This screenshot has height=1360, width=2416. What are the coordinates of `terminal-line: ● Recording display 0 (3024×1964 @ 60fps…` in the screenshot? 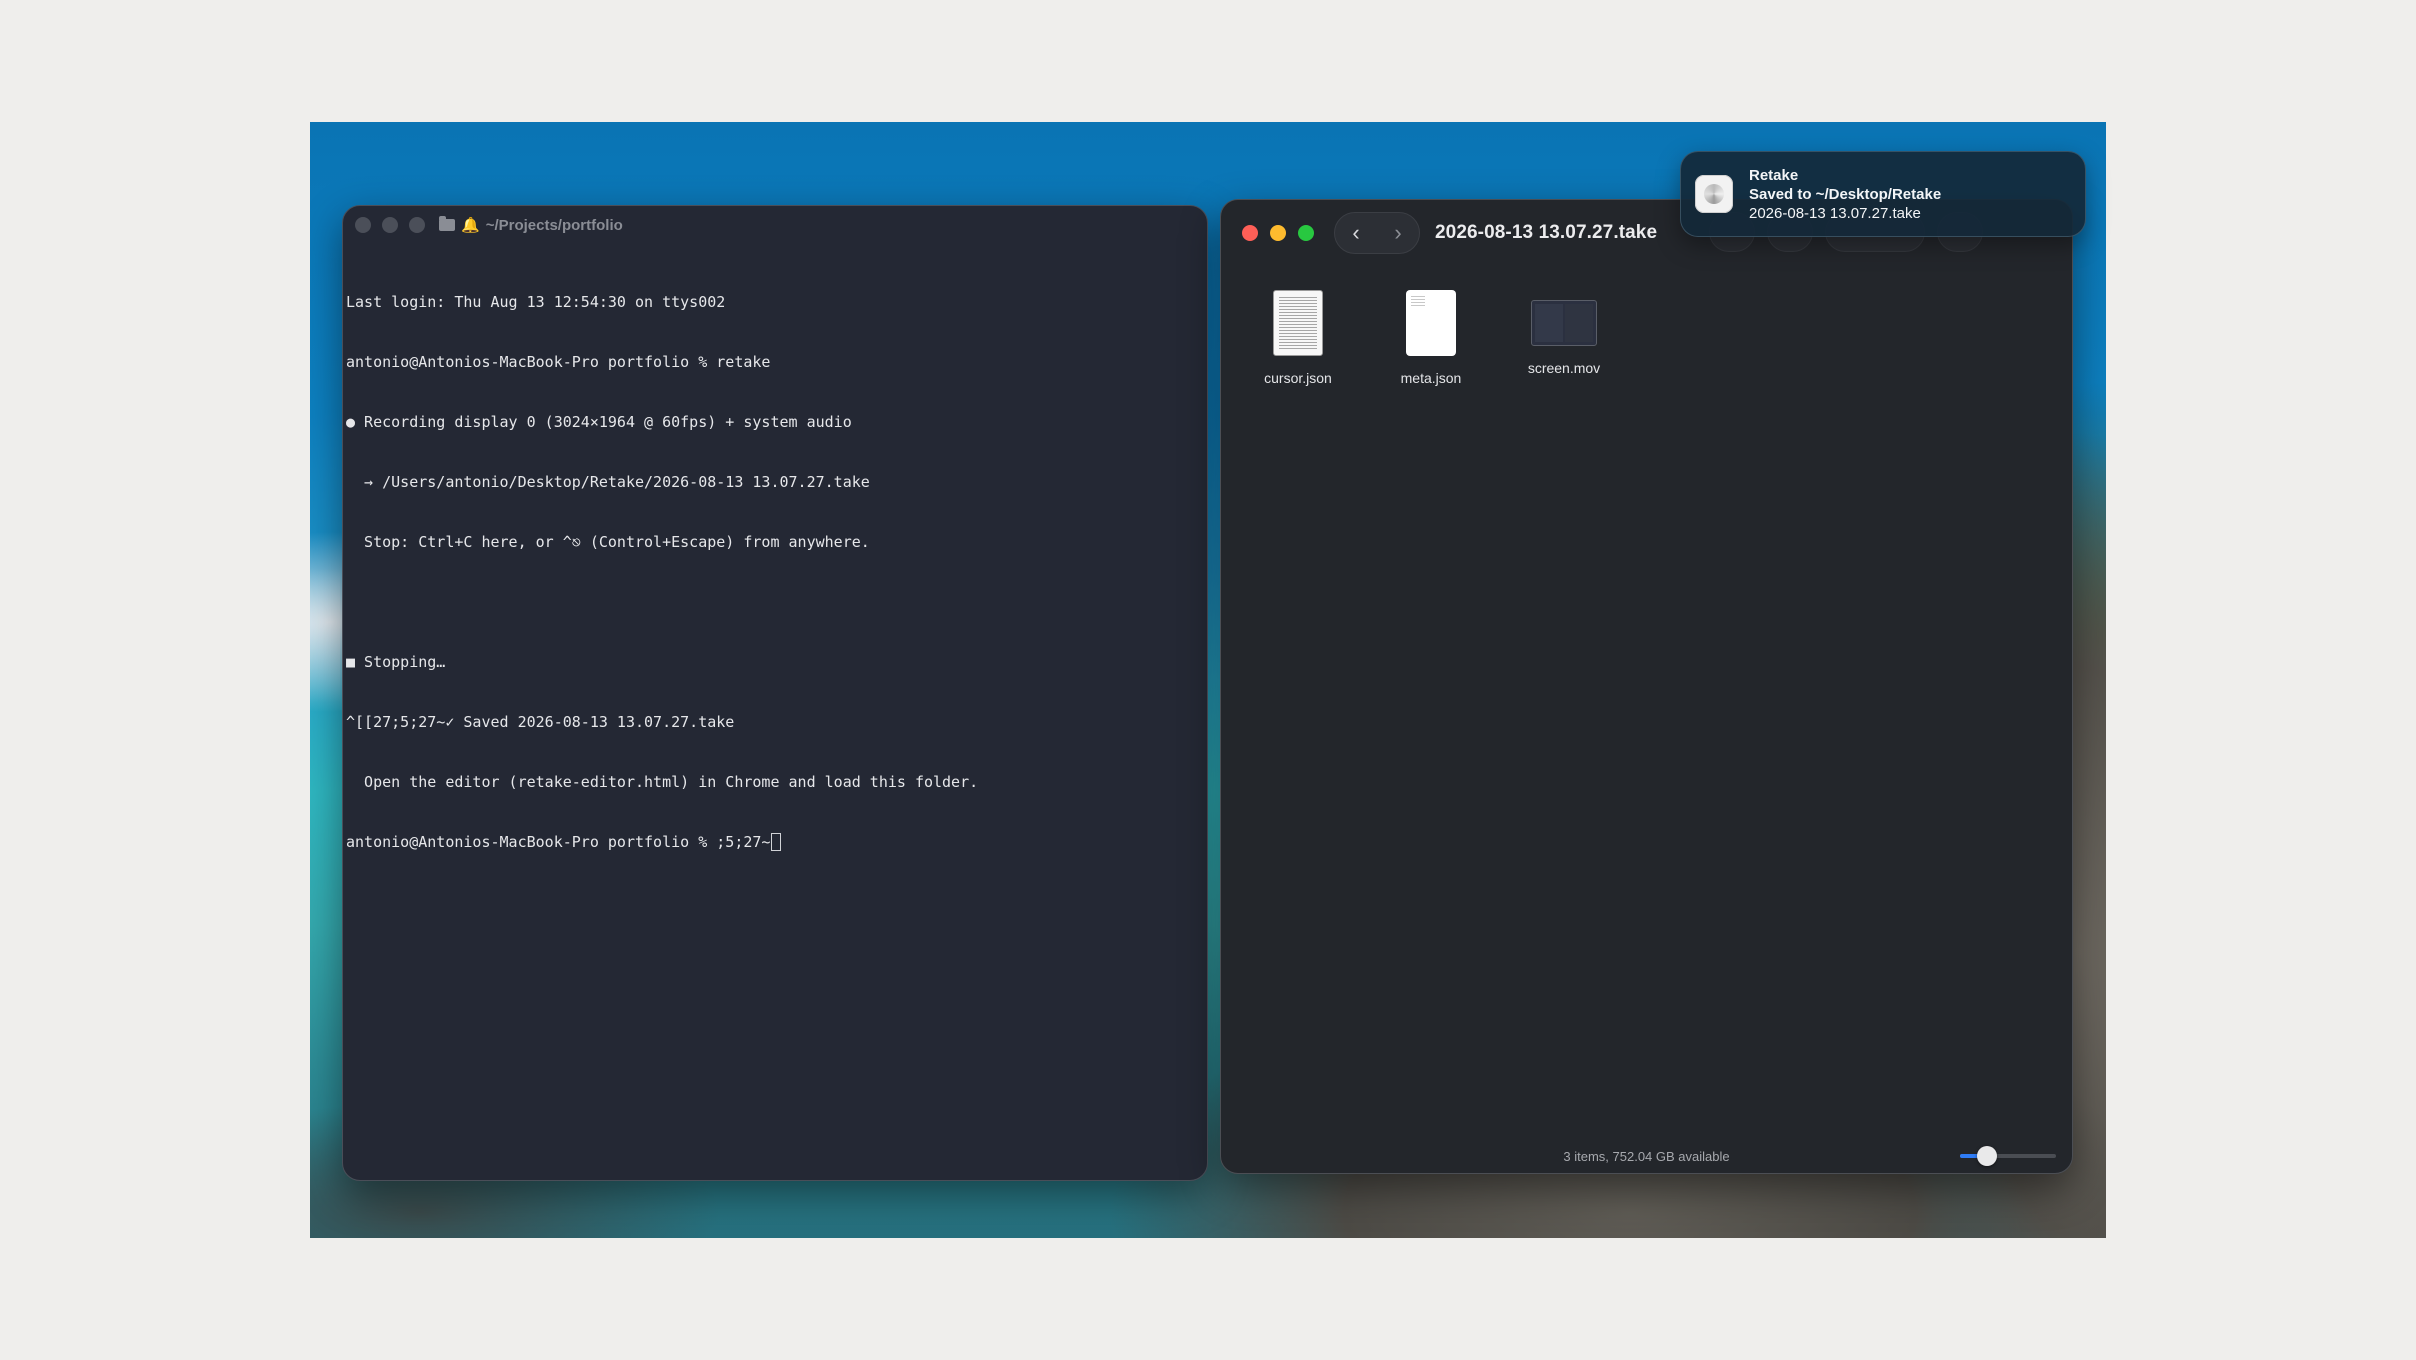 It's located at (599, 422).